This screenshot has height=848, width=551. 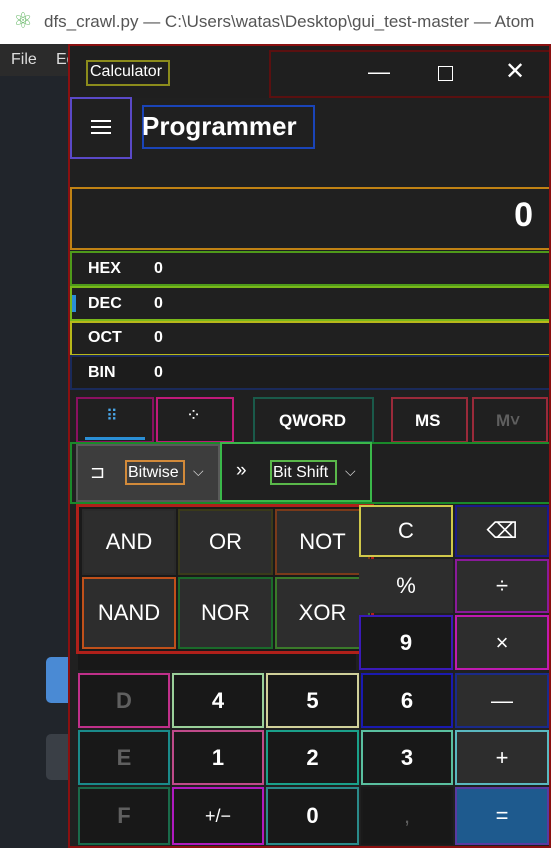 What do you see at coordinates (158, 268) in the screenshot?
I see `hex-value: 0` at bounding box center [158, 268].